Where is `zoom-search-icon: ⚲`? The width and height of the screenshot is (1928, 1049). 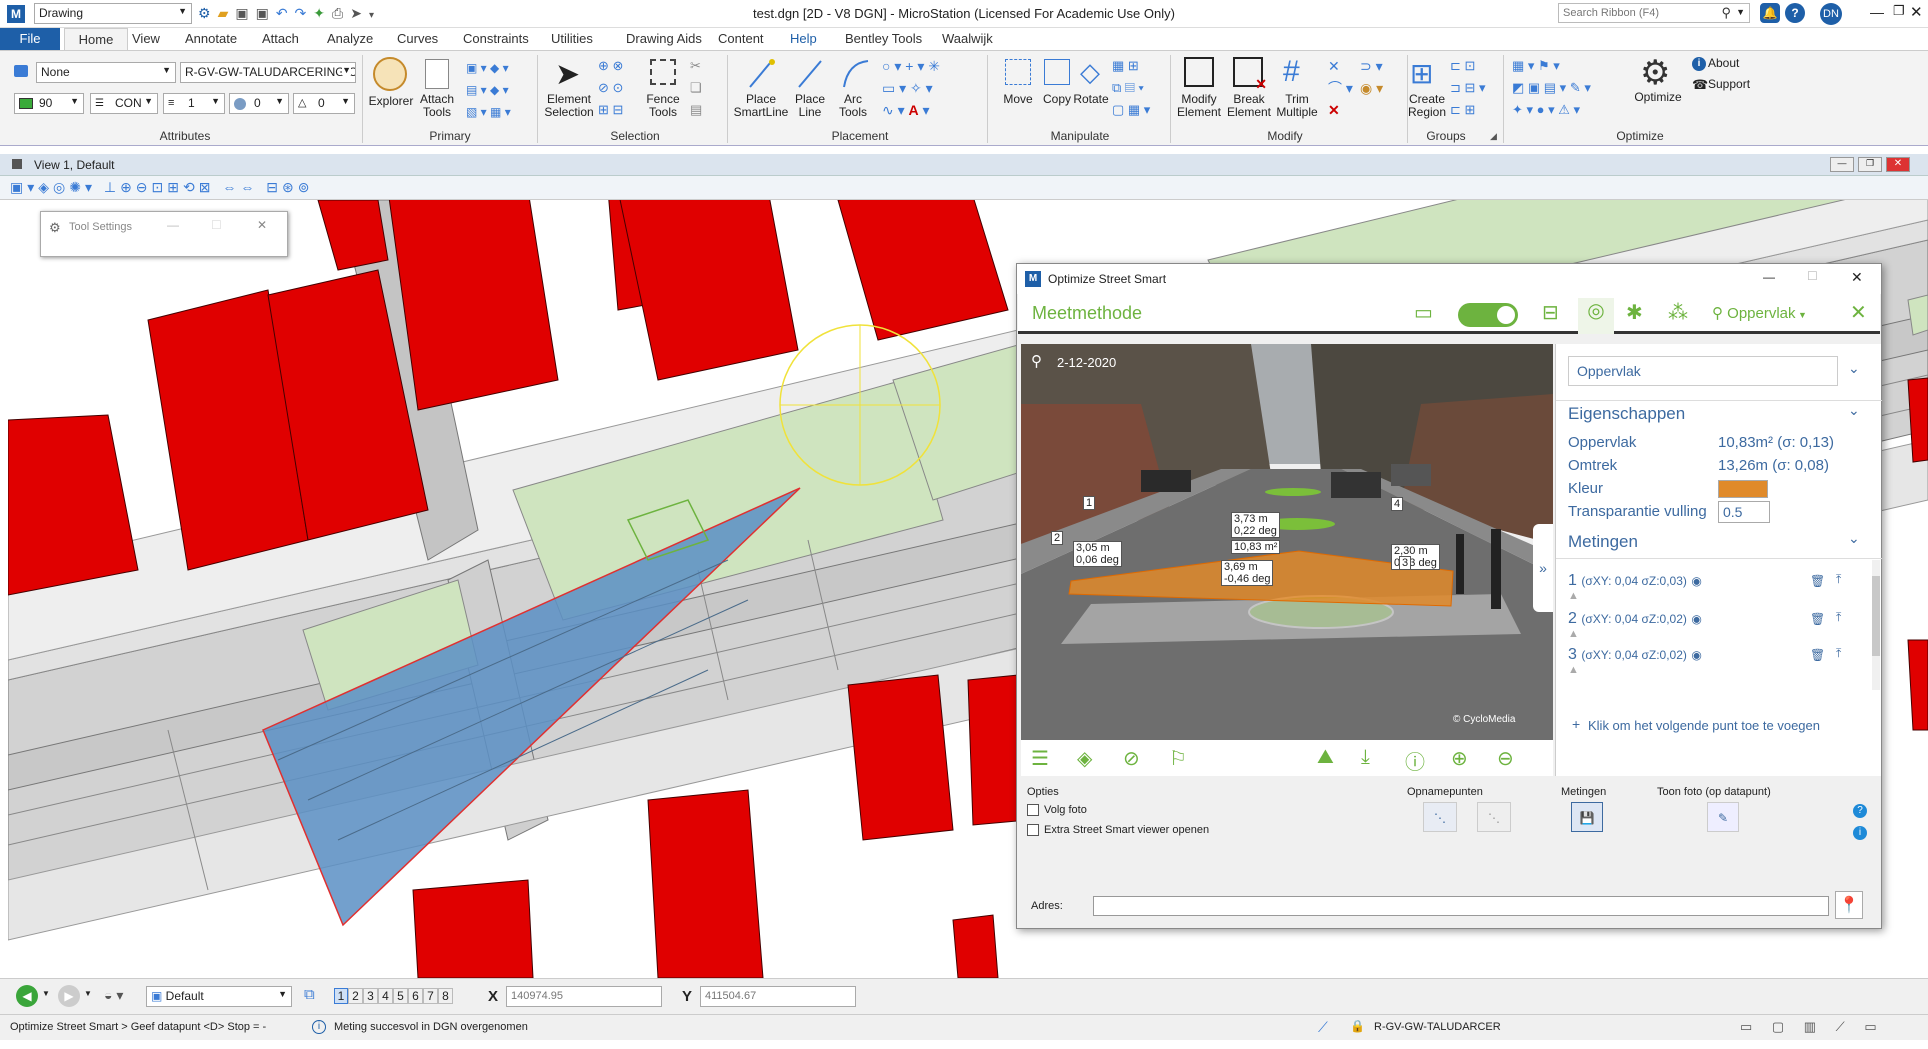 zoom-search-icon: ⚲ is located at coordinates (1036, 361).